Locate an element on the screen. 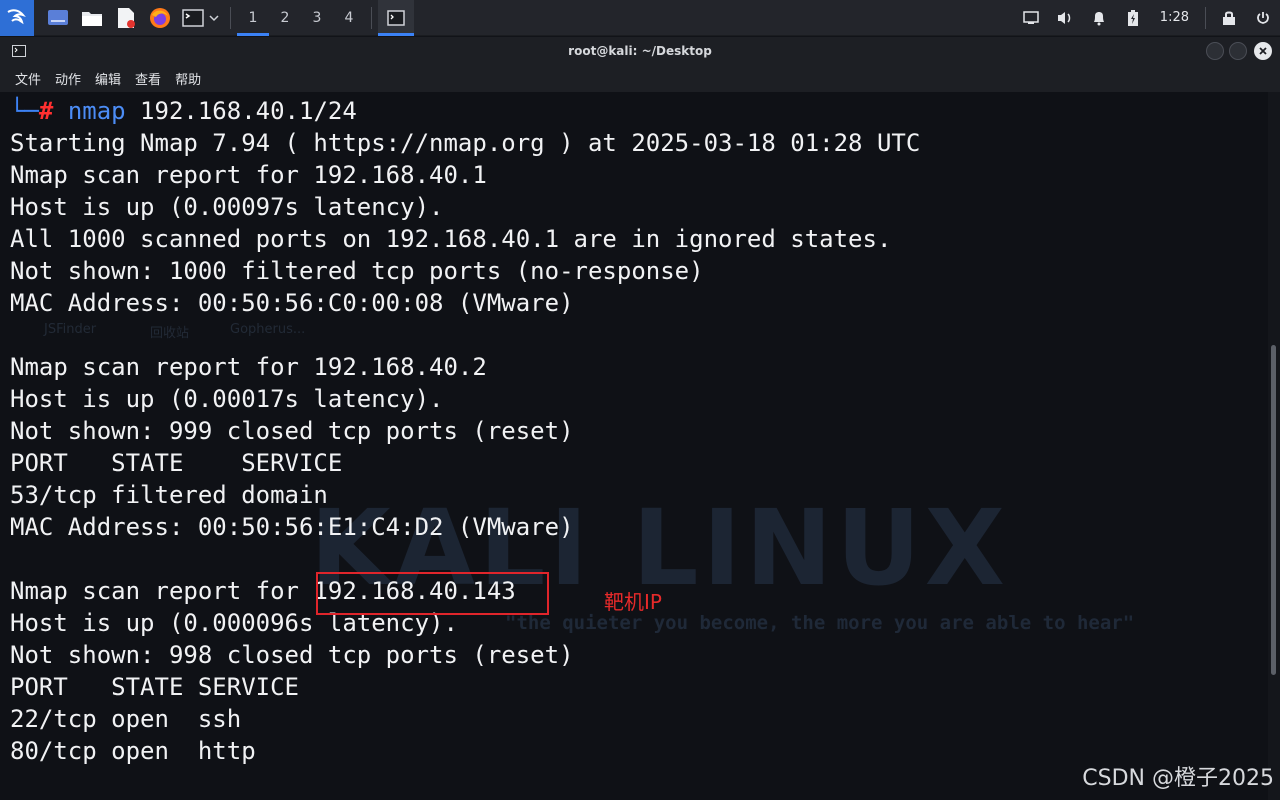 Image resolution: width=1280 pixels, height=800 pixels. menu-edit: 编辑 is located at coordinates (108, 78).